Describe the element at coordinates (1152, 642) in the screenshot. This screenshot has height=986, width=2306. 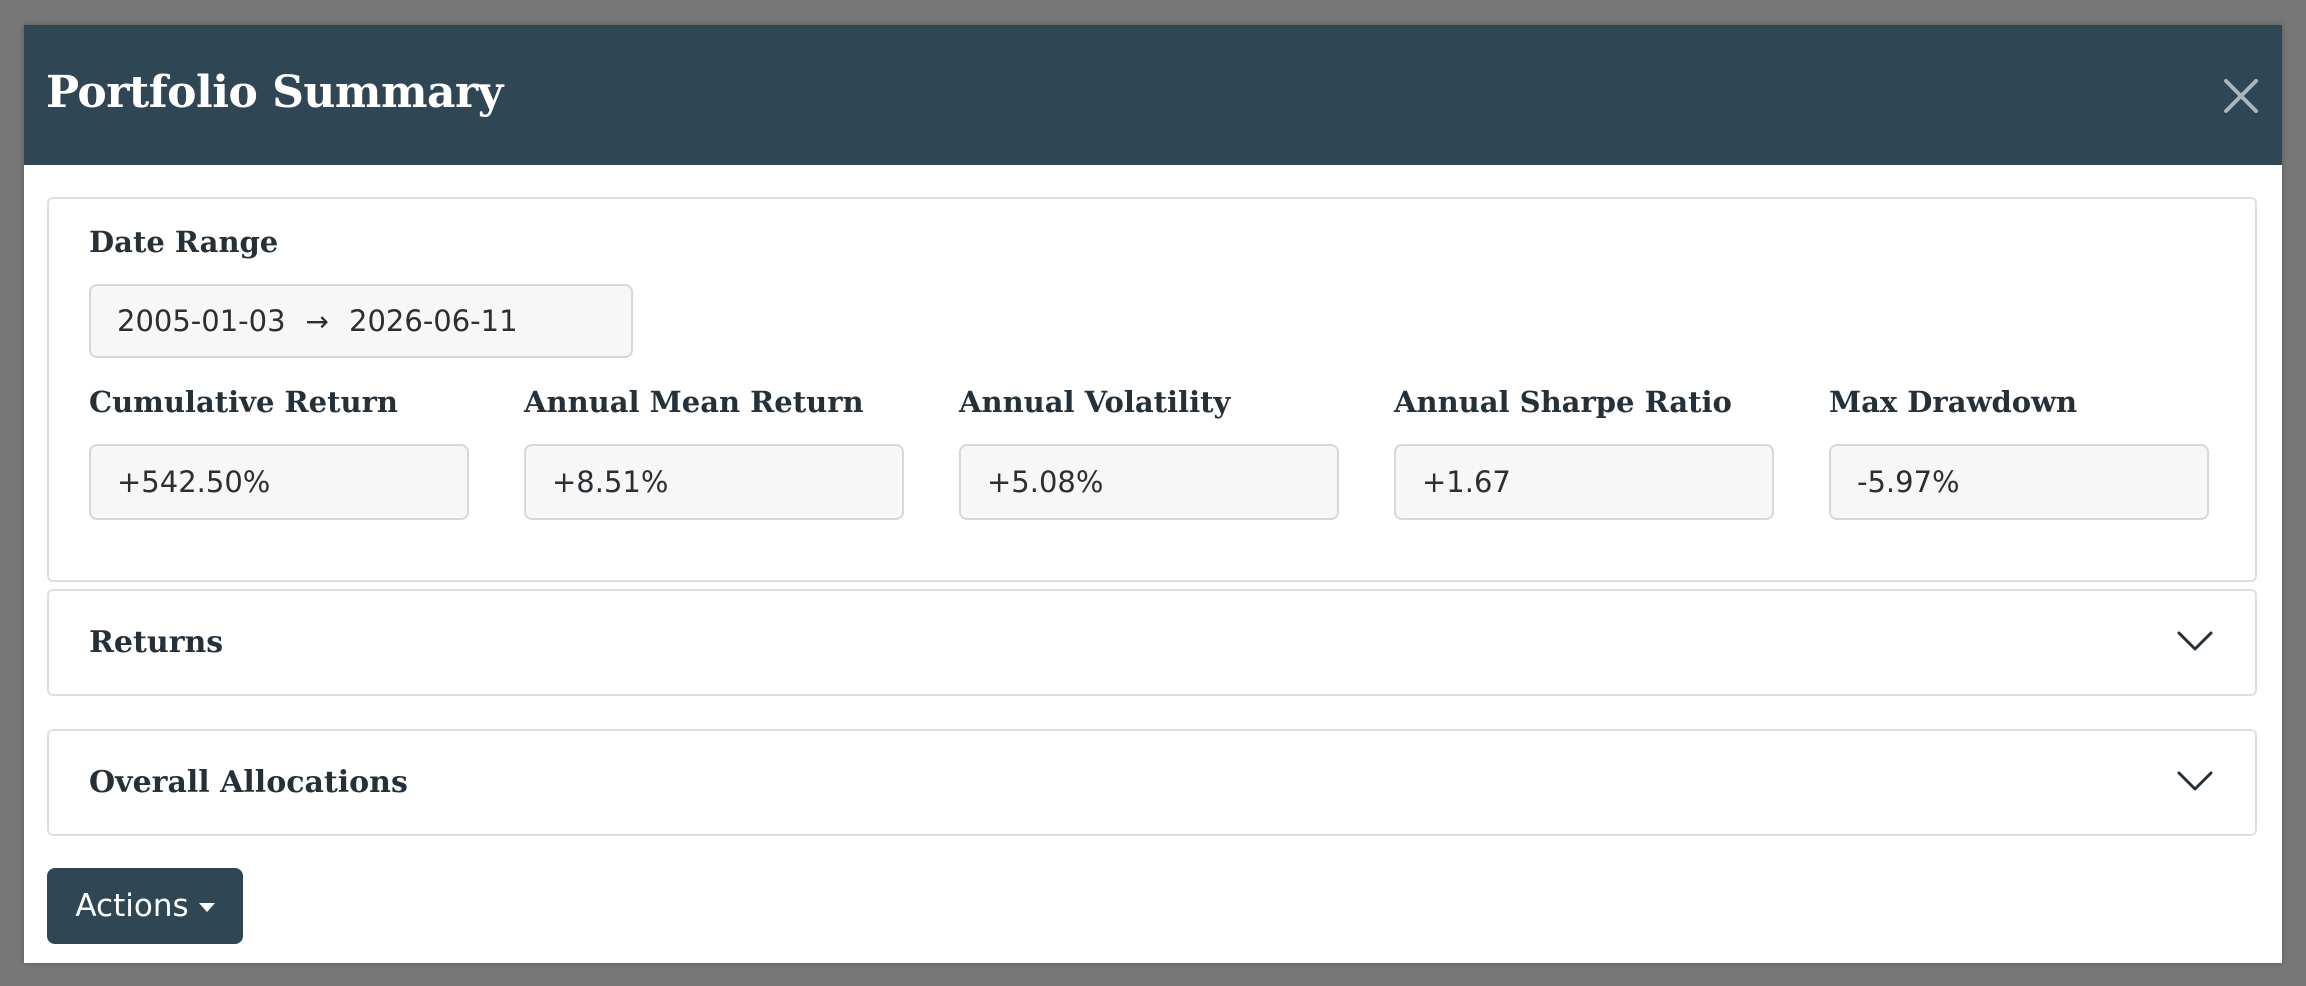
I see `returns-accordion: Returns` at that location.